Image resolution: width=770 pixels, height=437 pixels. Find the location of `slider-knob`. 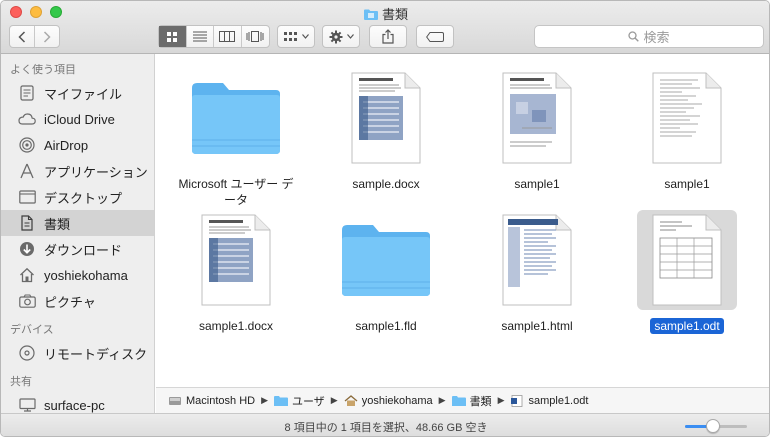

slider-knob is located at coordinates (712, 426).